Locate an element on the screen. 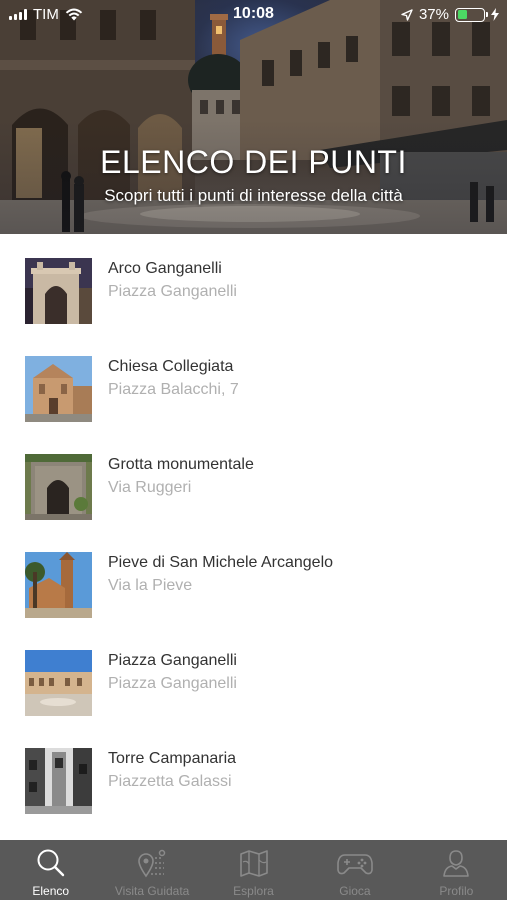 Image resolution: width=507 pixels, height=900 pixels. location-arrow-icon is located at coordinates (407, 14).